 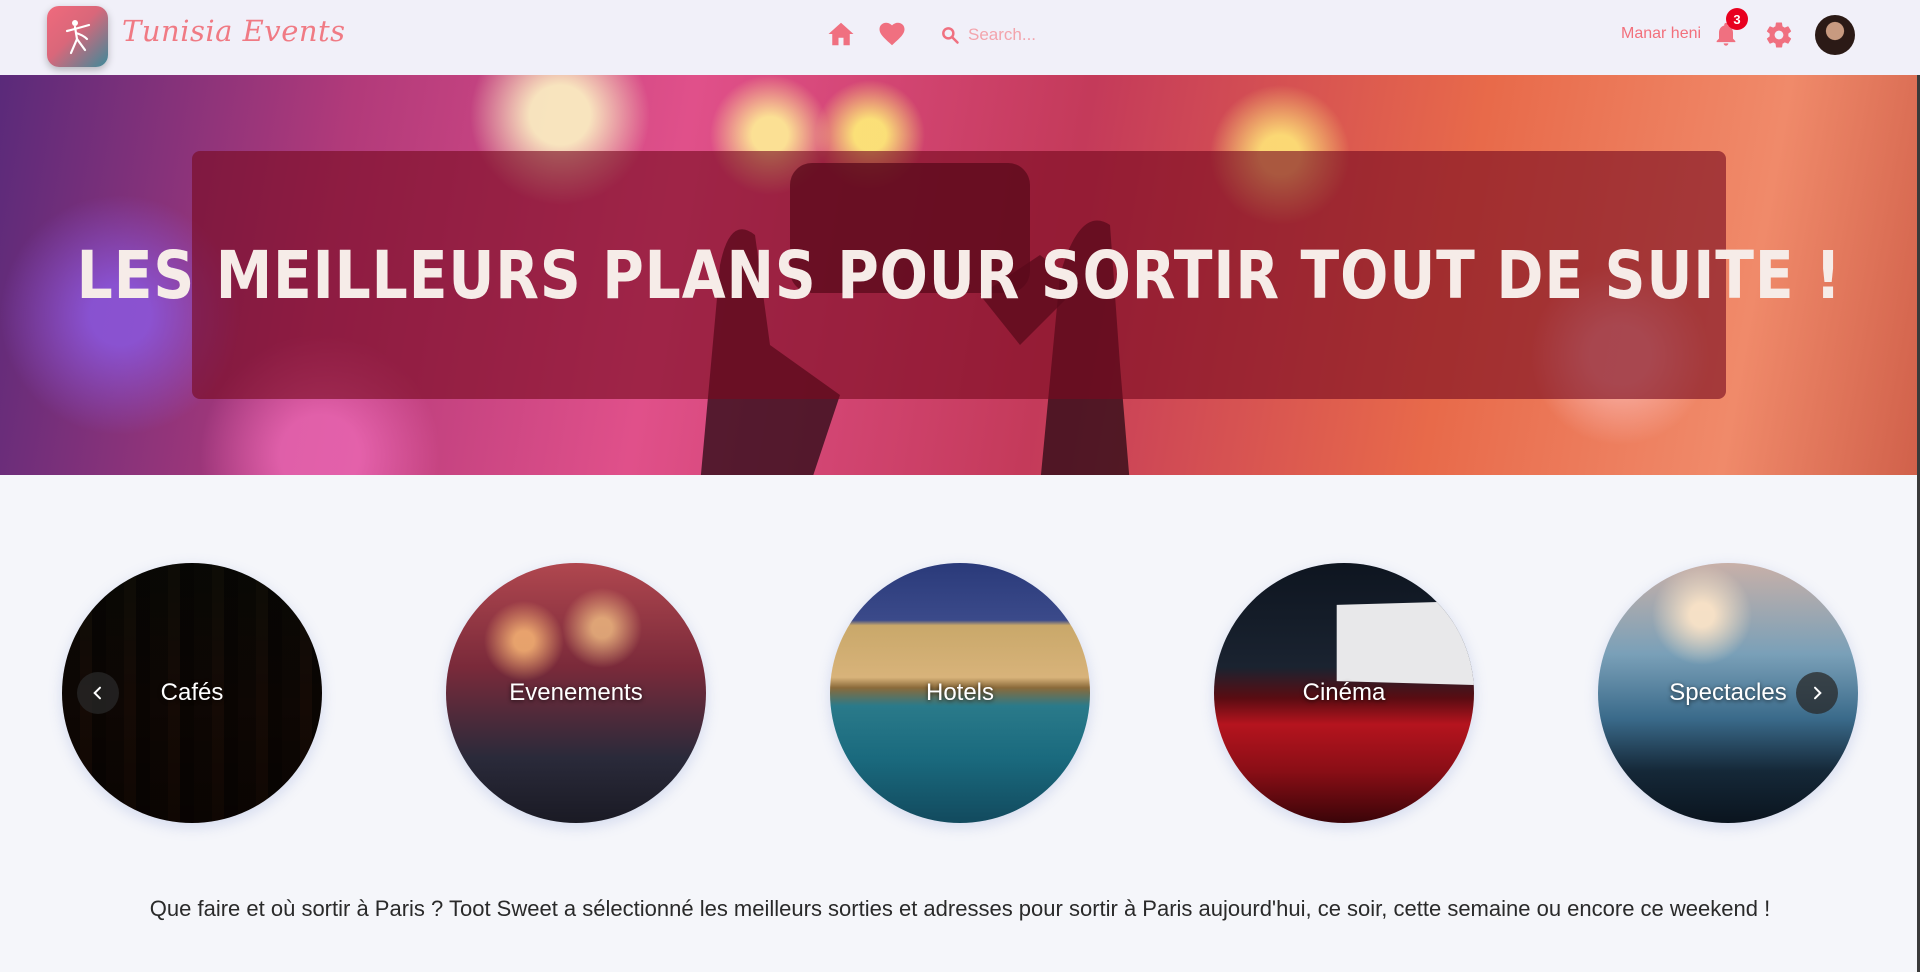 I want to click on category-label: Cafés, so click(x=192, y=692).